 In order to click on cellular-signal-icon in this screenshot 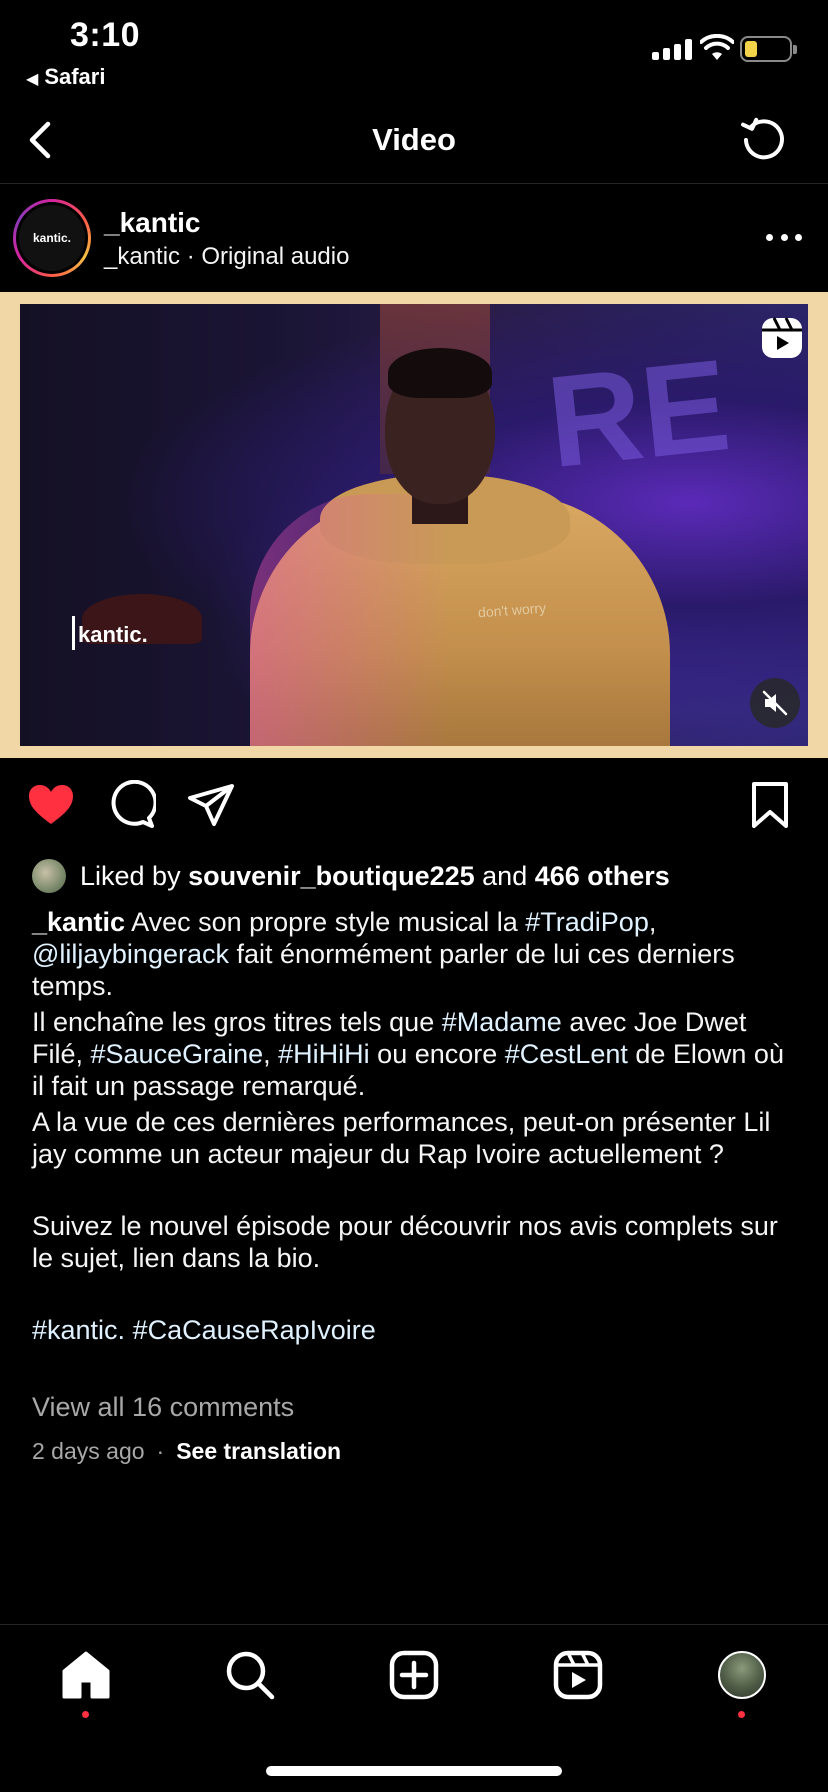, I will do `click(672, 49)`.